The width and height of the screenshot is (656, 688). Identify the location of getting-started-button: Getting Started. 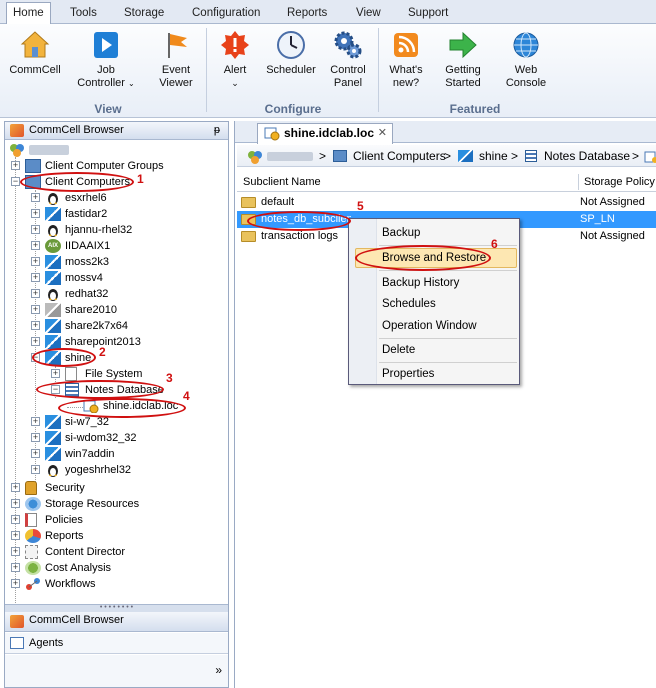
(463, 60).